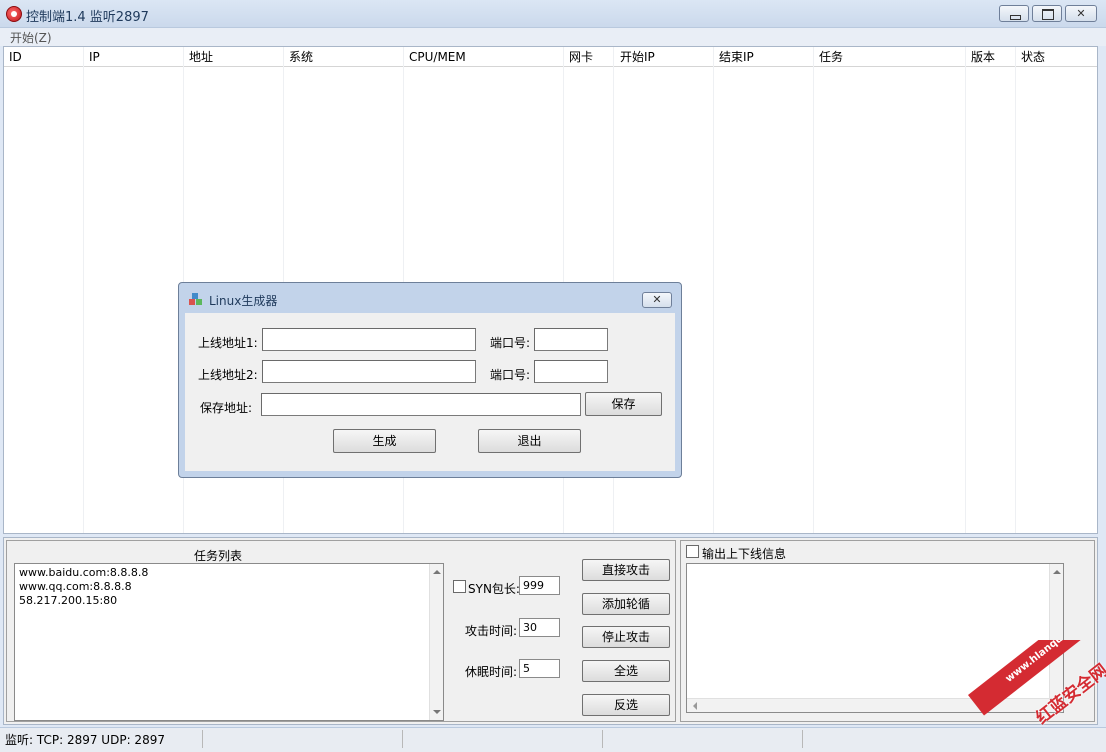 This screenshot has height=752, width=1106. Describe the element at coordinates (828, 57) in the screenshot. I see `column-task: 任务` at that location.